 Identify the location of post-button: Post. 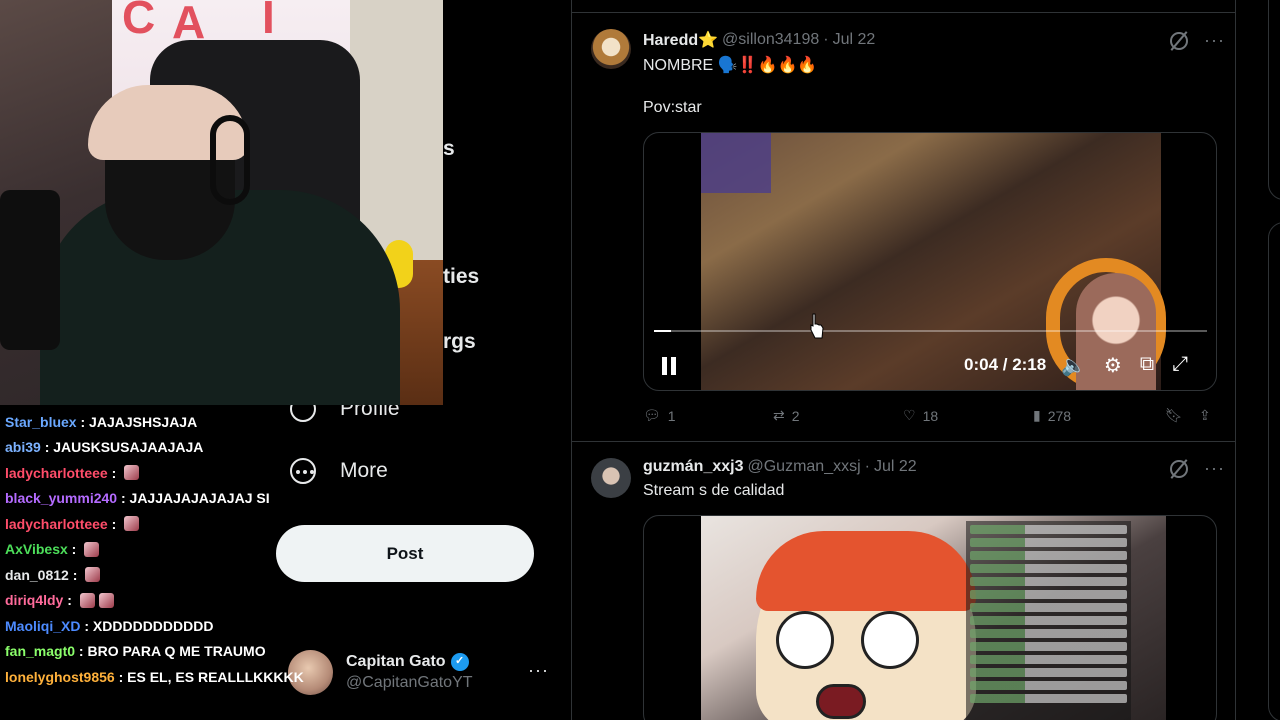
(405, 553).